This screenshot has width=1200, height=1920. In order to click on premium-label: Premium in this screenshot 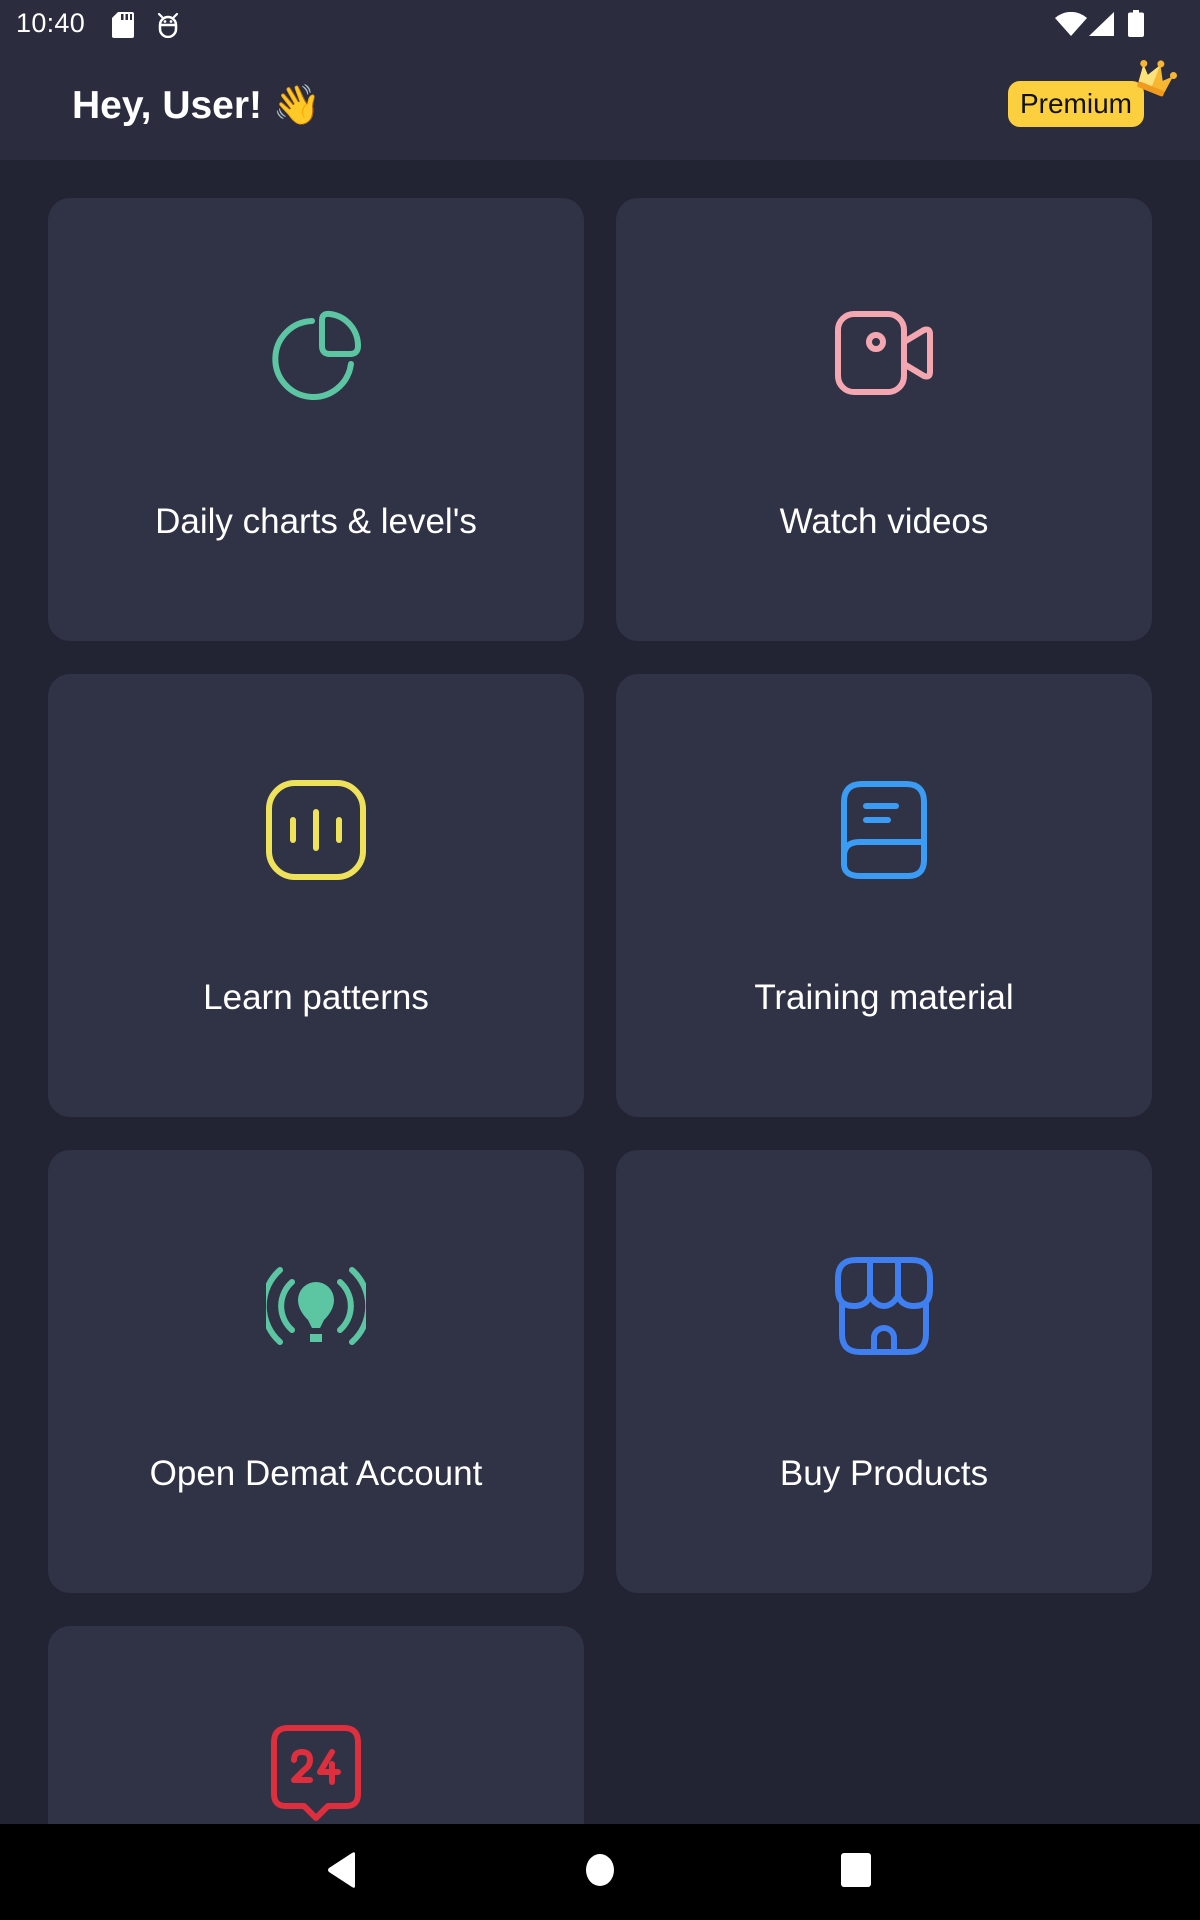, I will do `click(1075, 103)`.